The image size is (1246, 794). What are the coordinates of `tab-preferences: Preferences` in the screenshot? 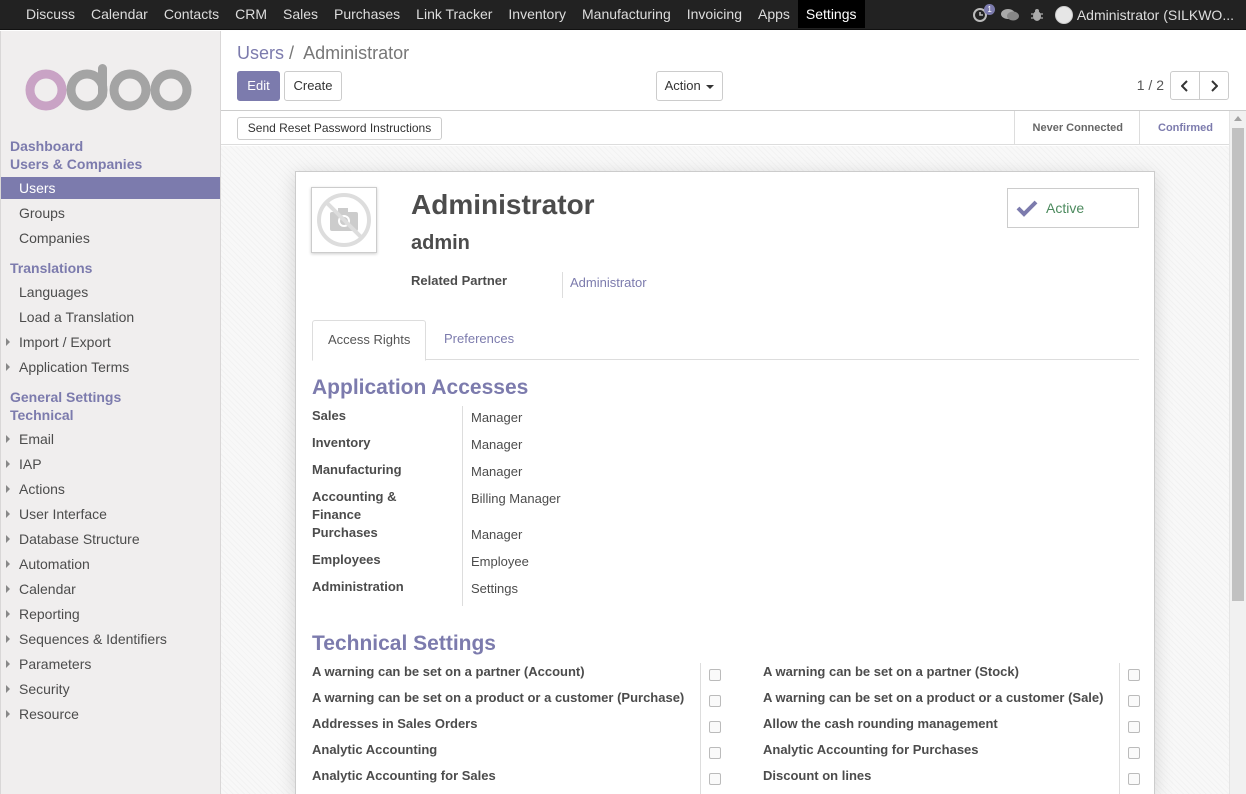 It's located at (479, 340).